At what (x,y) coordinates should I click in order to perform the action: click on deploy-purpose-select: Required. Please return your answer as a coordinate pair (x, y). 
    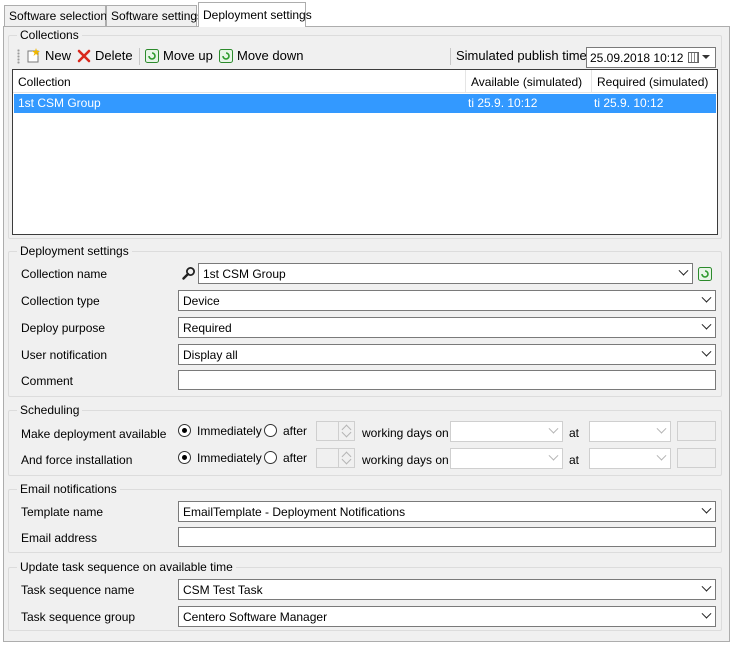
    Looking at the image, I should click on (447, 327).